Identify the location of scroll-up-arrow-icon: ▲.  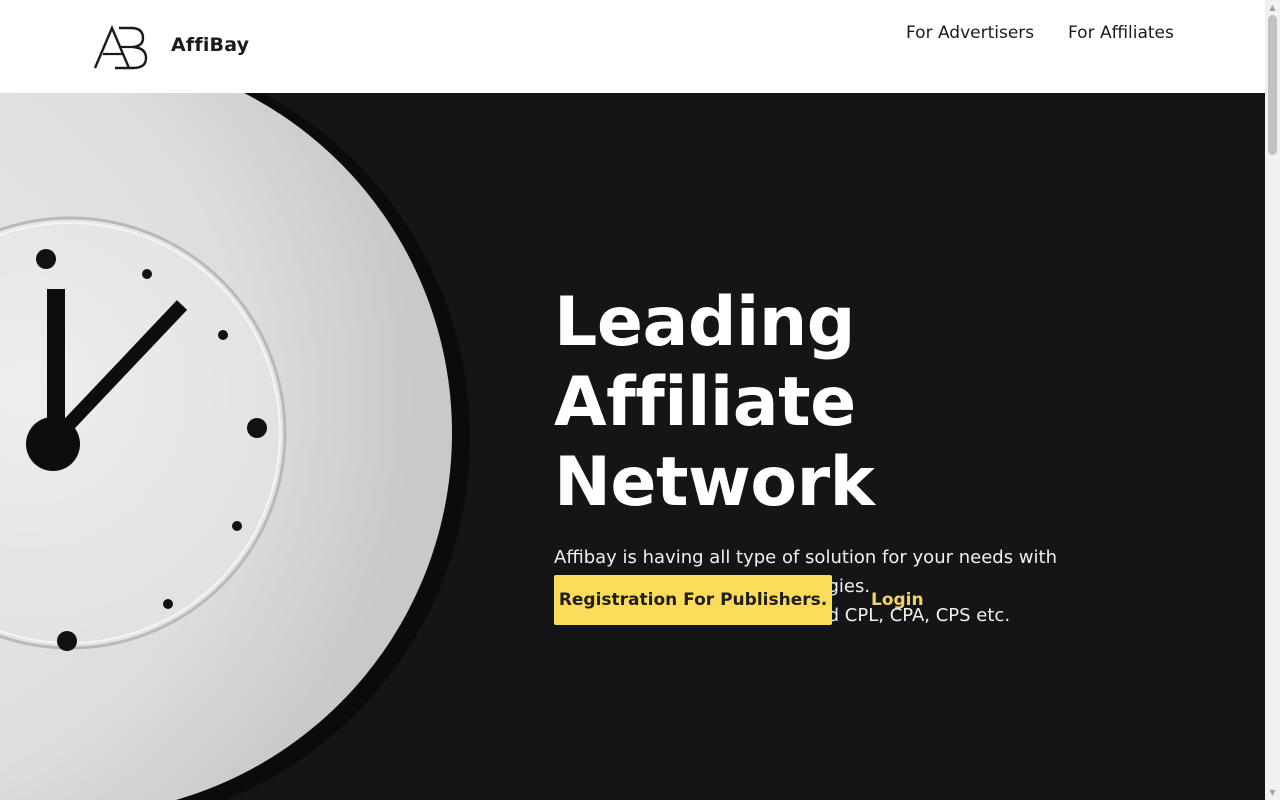
(1272, 7).